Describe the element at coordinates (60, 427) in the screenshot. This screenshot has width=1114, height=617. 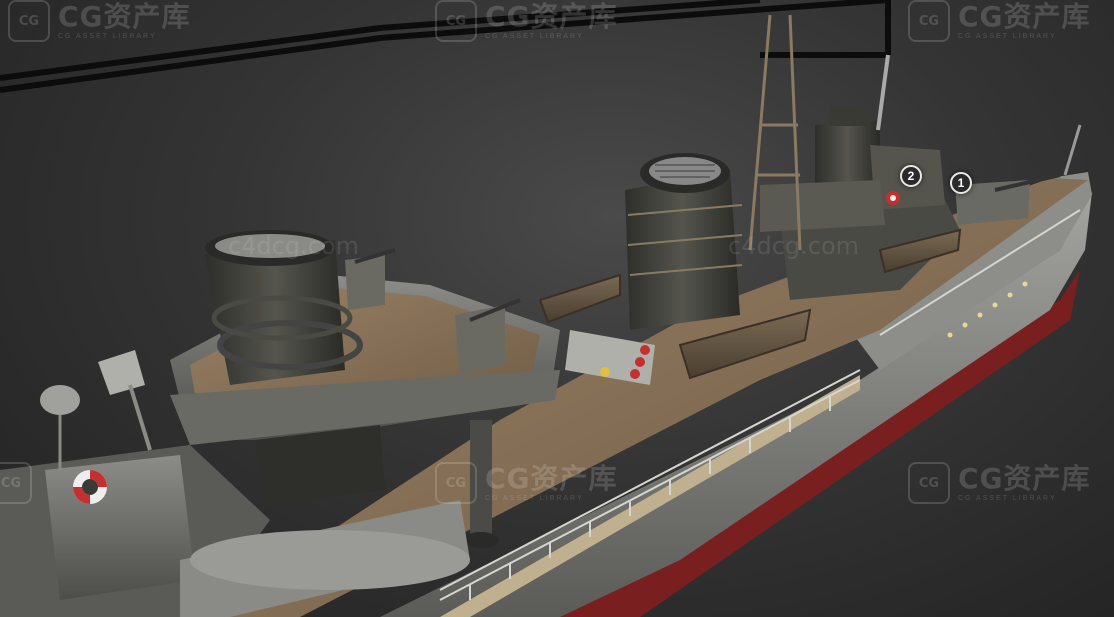
I see `rangefinder` at that location.